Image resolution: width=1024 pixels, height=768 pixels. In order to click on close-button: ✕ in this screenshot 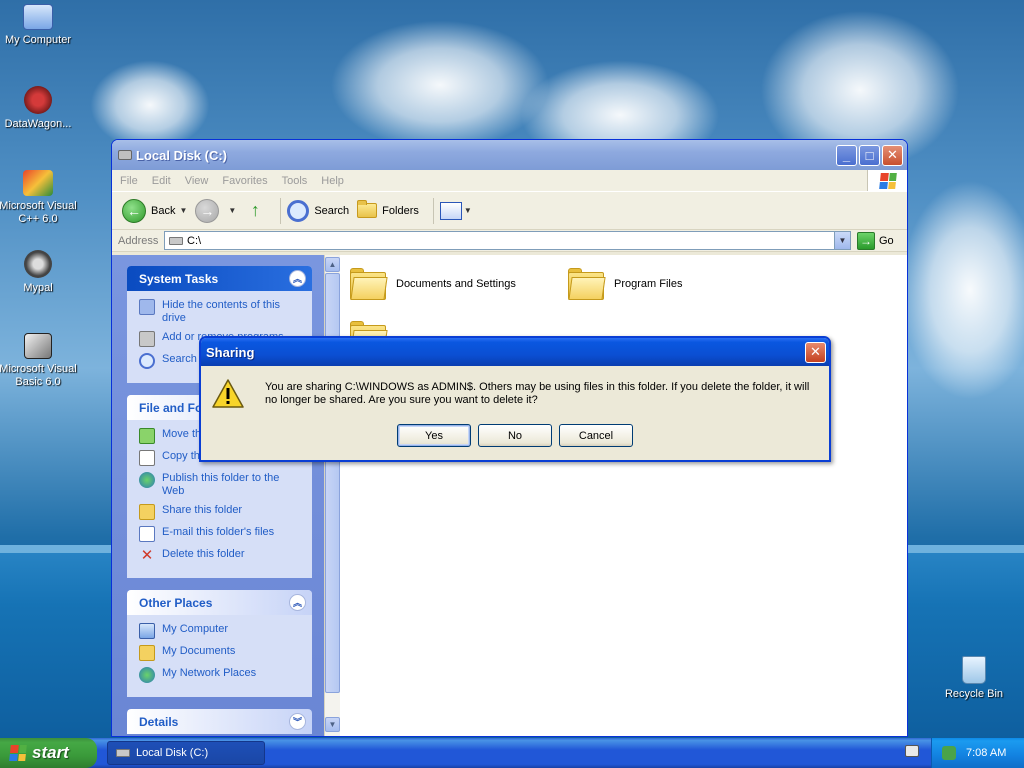, I will do `click(892, 155)`.